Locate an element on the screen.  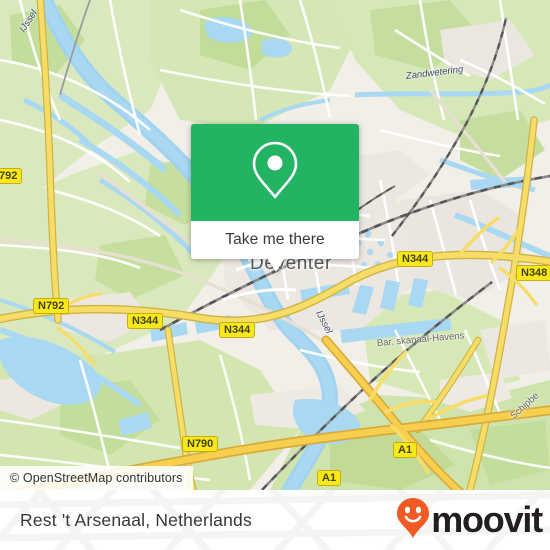
take-me-there-card: Take me there is located at coordinates (275, 198).